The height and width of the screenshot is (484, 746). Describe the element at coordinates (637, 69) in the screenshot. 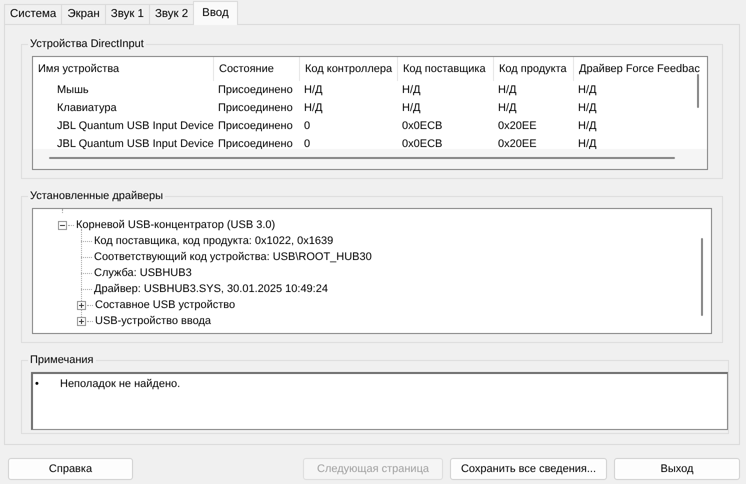

I see `column-header: Драйвер Force Feedbac` at that location.